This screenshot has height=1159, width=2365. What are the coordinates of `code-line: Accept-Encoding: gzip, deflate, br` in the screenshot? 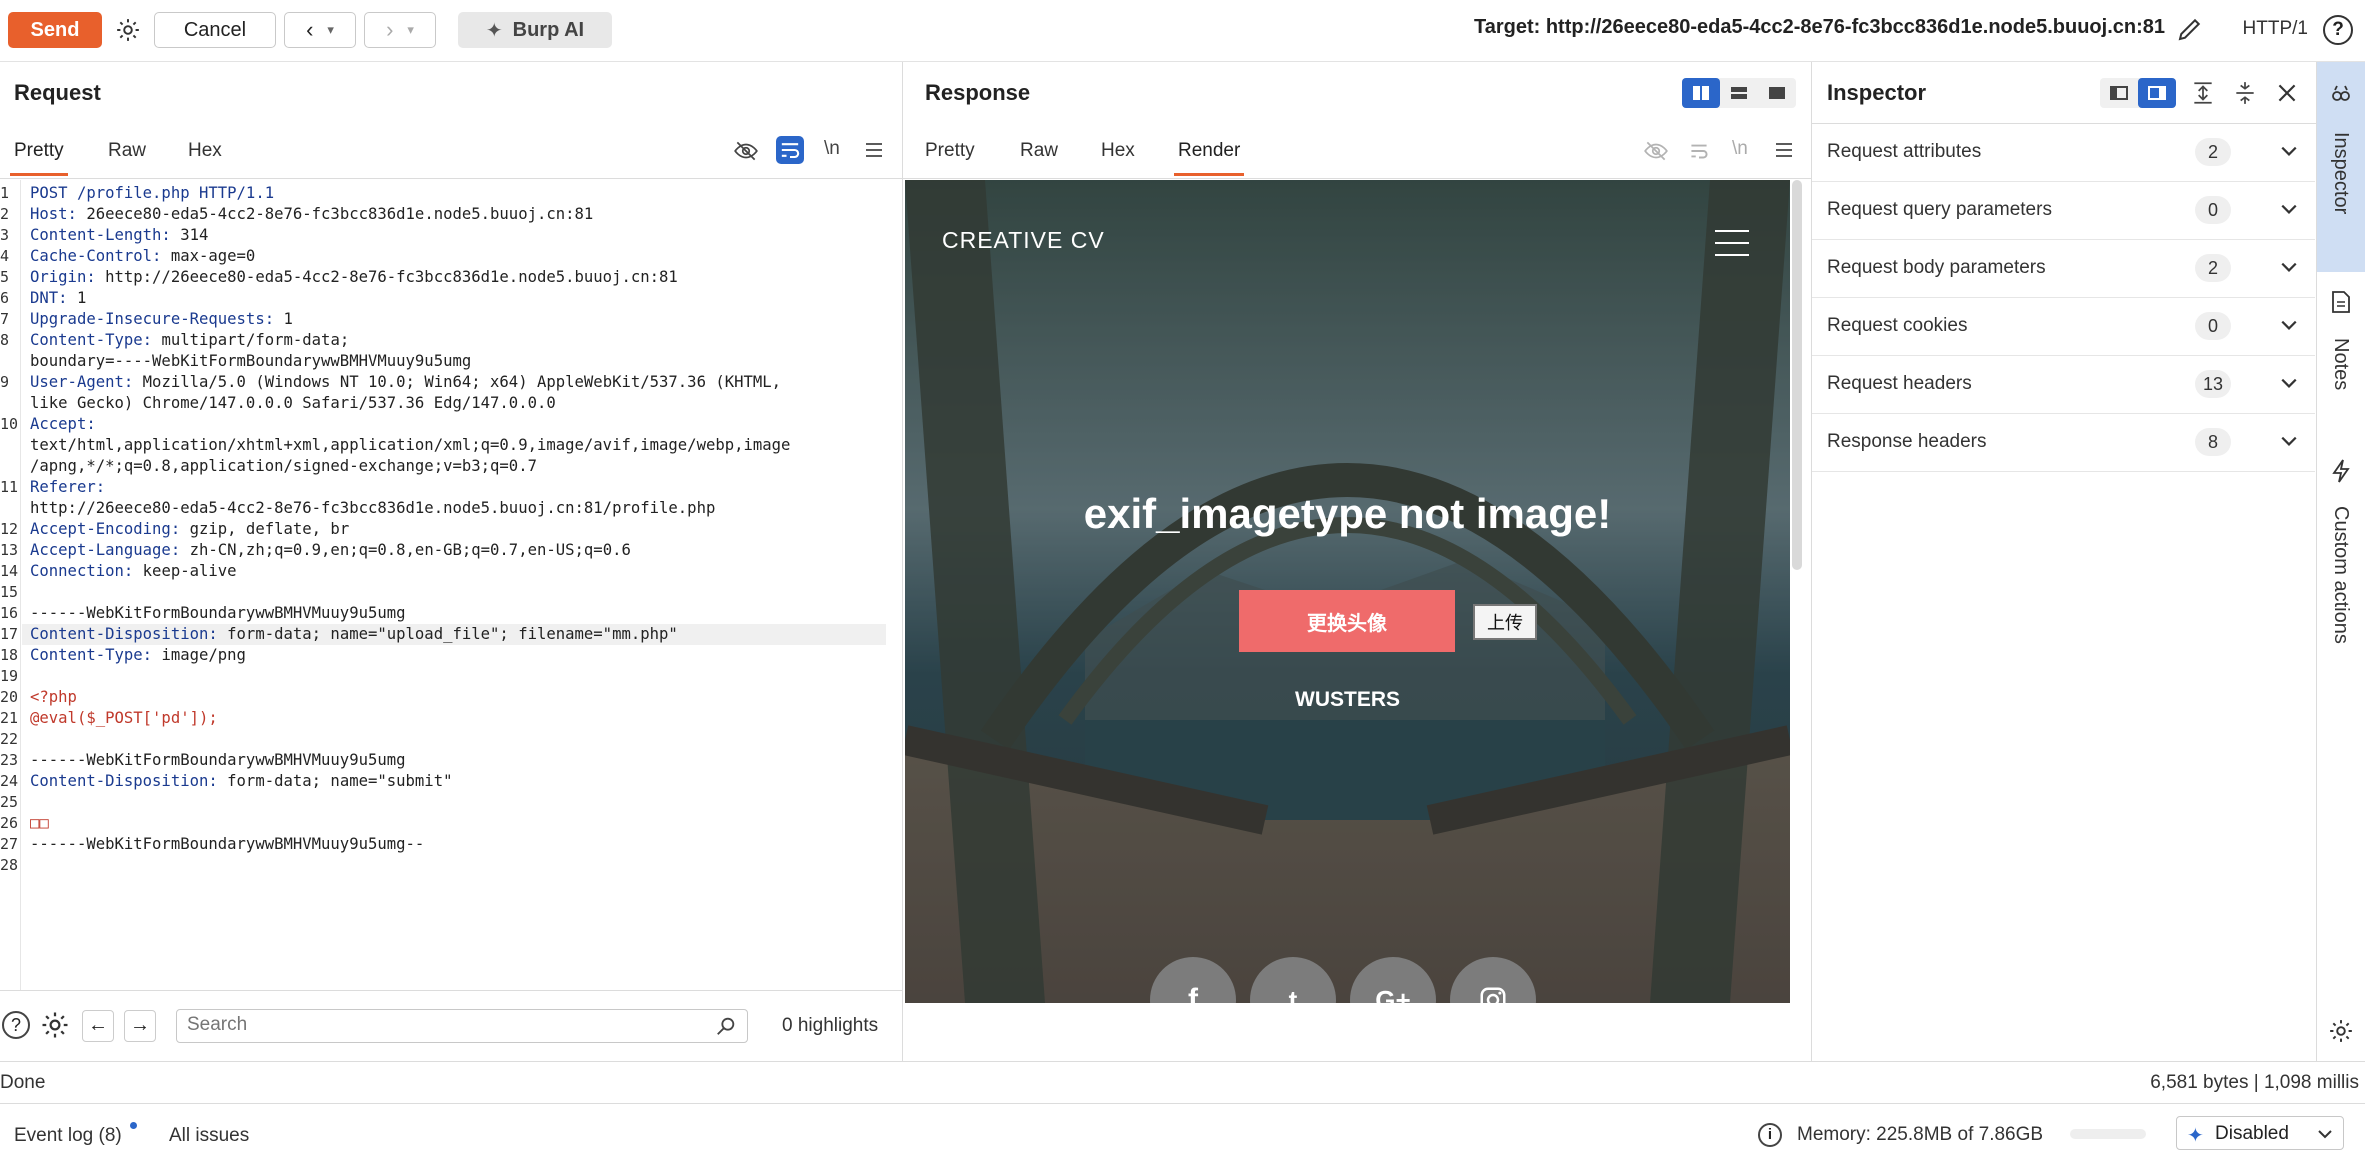 It's located at (189, 529).